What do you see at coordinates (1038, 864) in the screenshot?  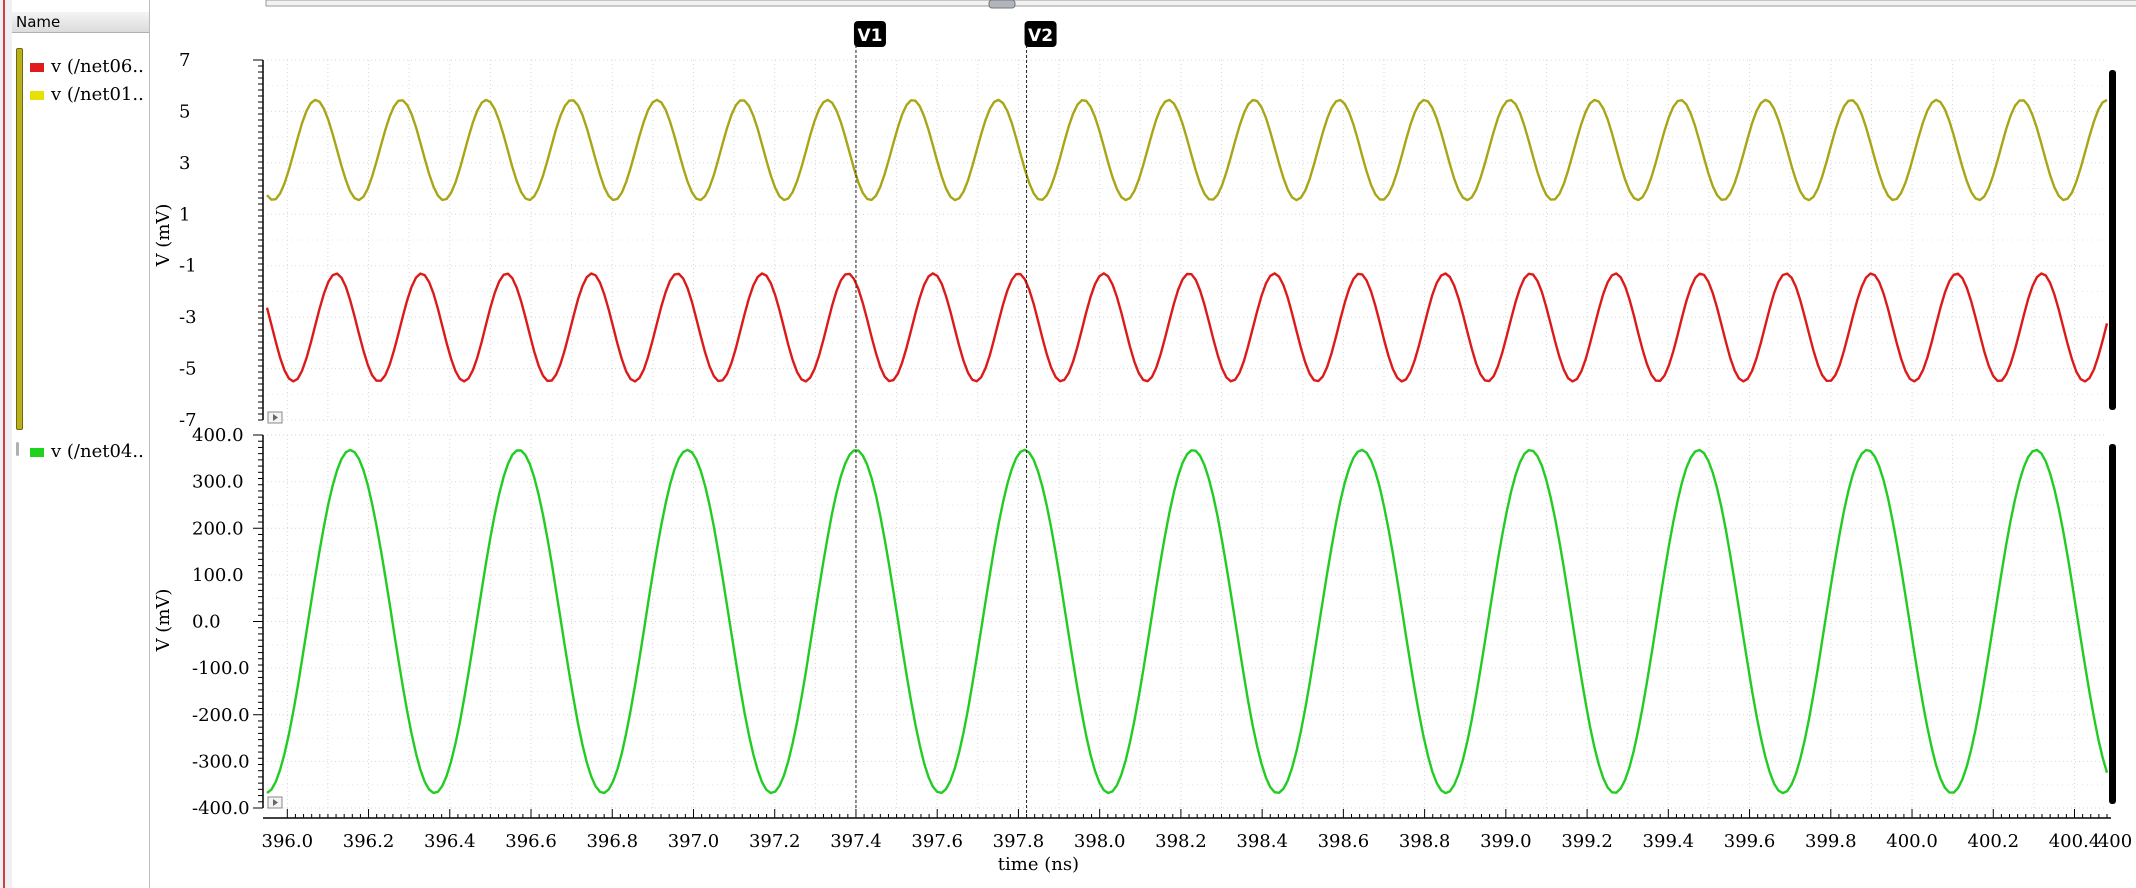 I see `x-axis-title: time (ns)` at bounding box center [1038, 864].